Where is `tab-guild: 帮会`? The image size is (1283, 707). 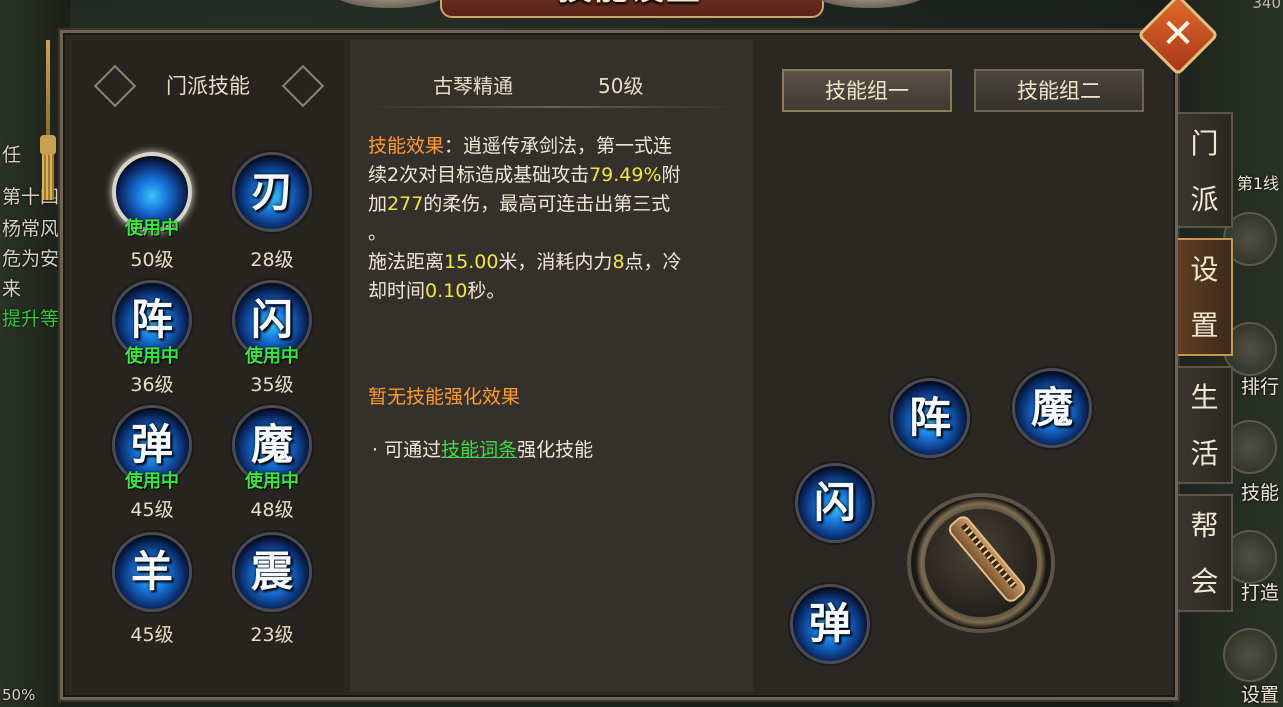
tab-guild: 帮会 is located at coordinates (1205, 553).